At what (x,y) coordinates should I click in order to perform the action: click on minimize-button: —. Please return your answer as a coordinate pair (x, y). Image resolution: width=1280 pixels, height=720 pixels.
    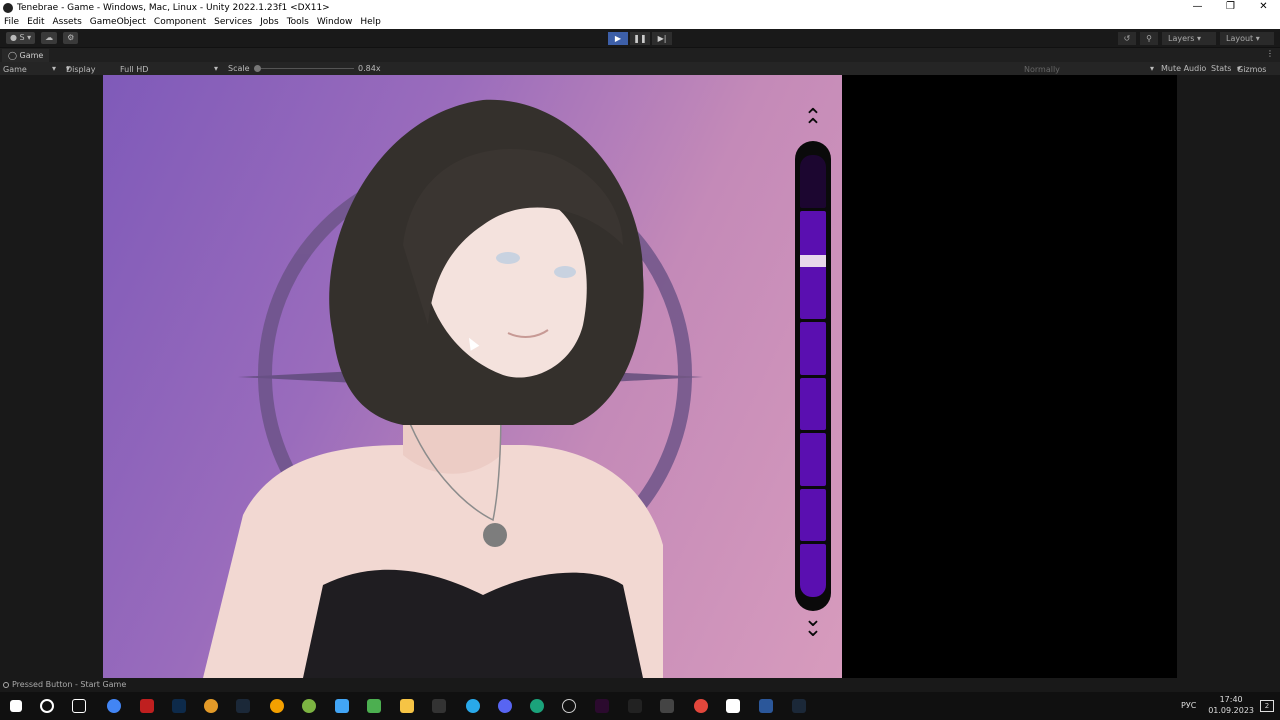
    Looking at the image, I should click on (1197, 7).